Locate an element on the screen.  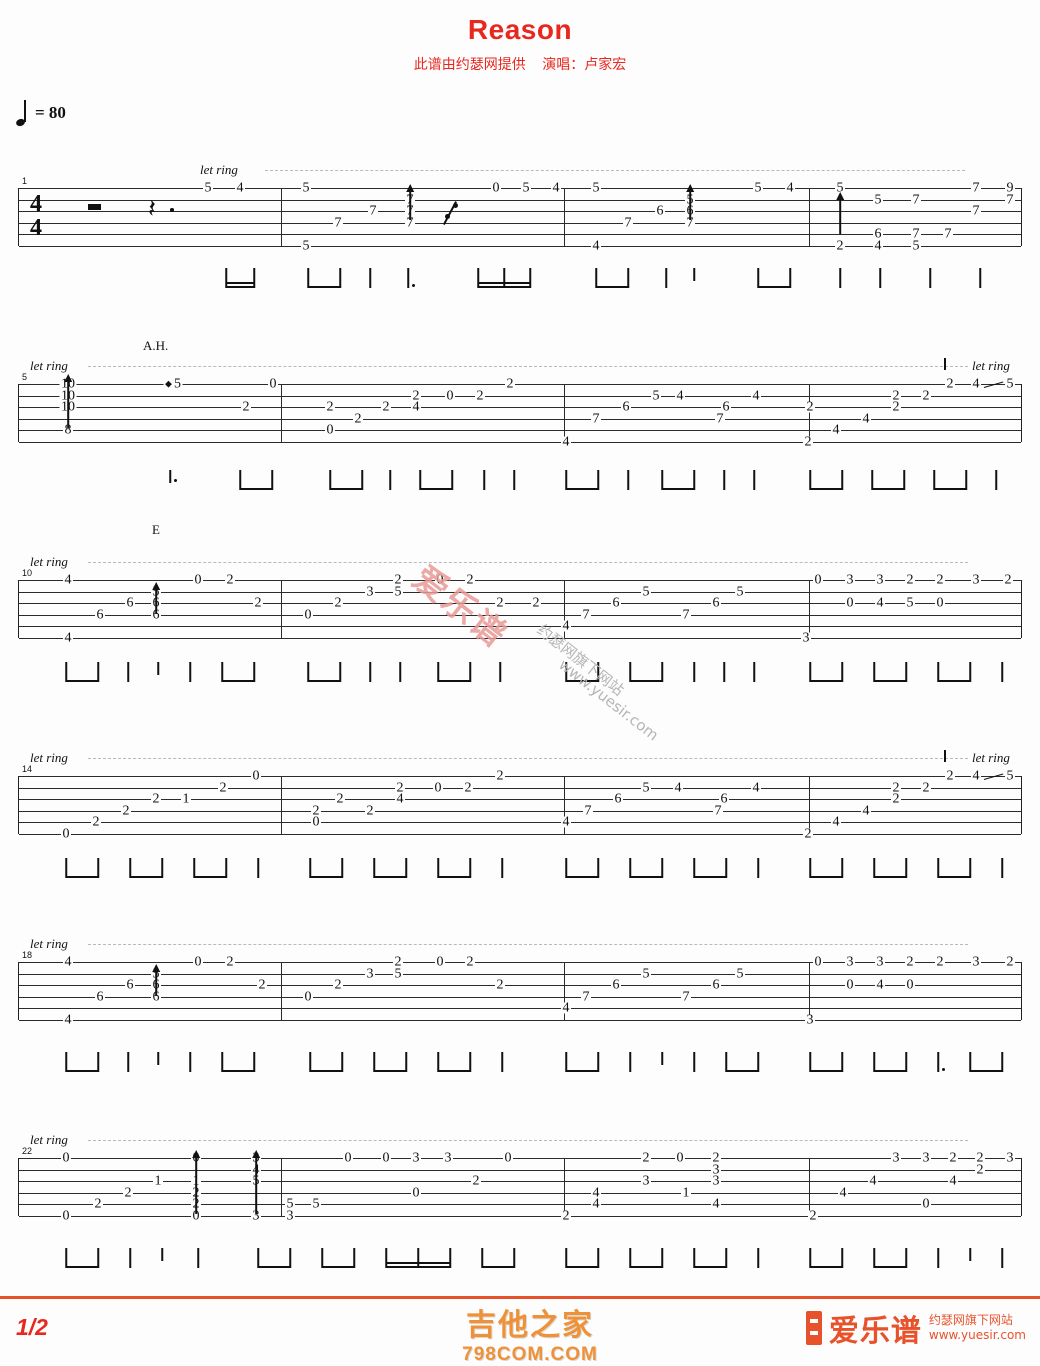
subtitle-artist: 演唱：卢家宏 is located at coordinates (584, 65).